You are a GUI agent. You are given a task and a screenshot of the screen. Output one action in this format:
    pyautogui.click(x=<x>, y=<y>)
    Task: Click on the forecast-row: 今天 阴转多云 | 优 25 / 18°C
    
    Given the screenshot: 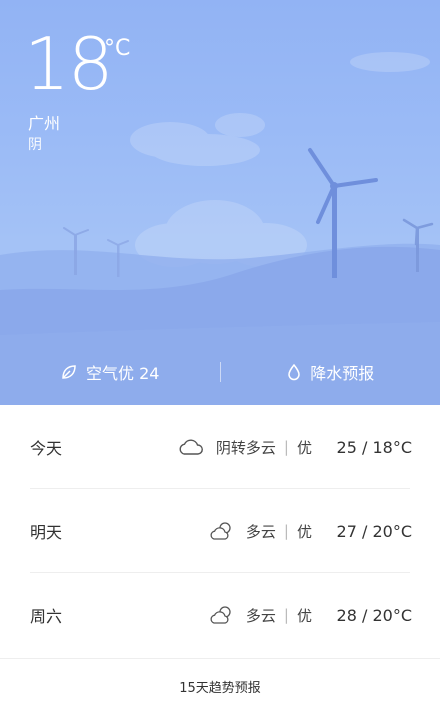 What is the action you would take?
    pyautogui.click(x=220, y=447)
    